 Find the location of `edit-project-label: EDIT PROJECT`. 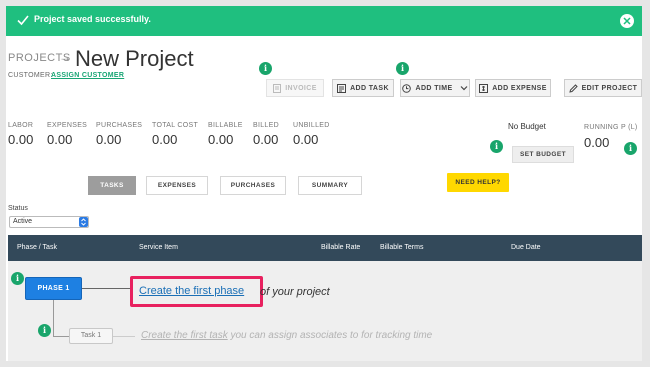

edit-project-label: EDIT PROJECT is located at coordinates (609, 88).